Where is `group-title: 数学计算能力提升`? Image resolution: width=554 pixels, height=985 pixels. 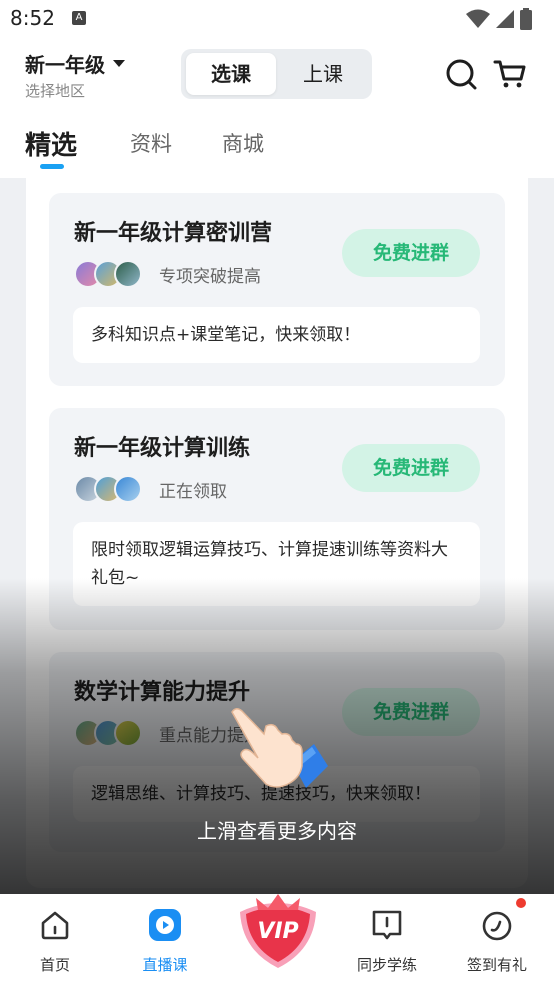 group-title: 数学计算能力提升 is located at coordinates (162, 692).